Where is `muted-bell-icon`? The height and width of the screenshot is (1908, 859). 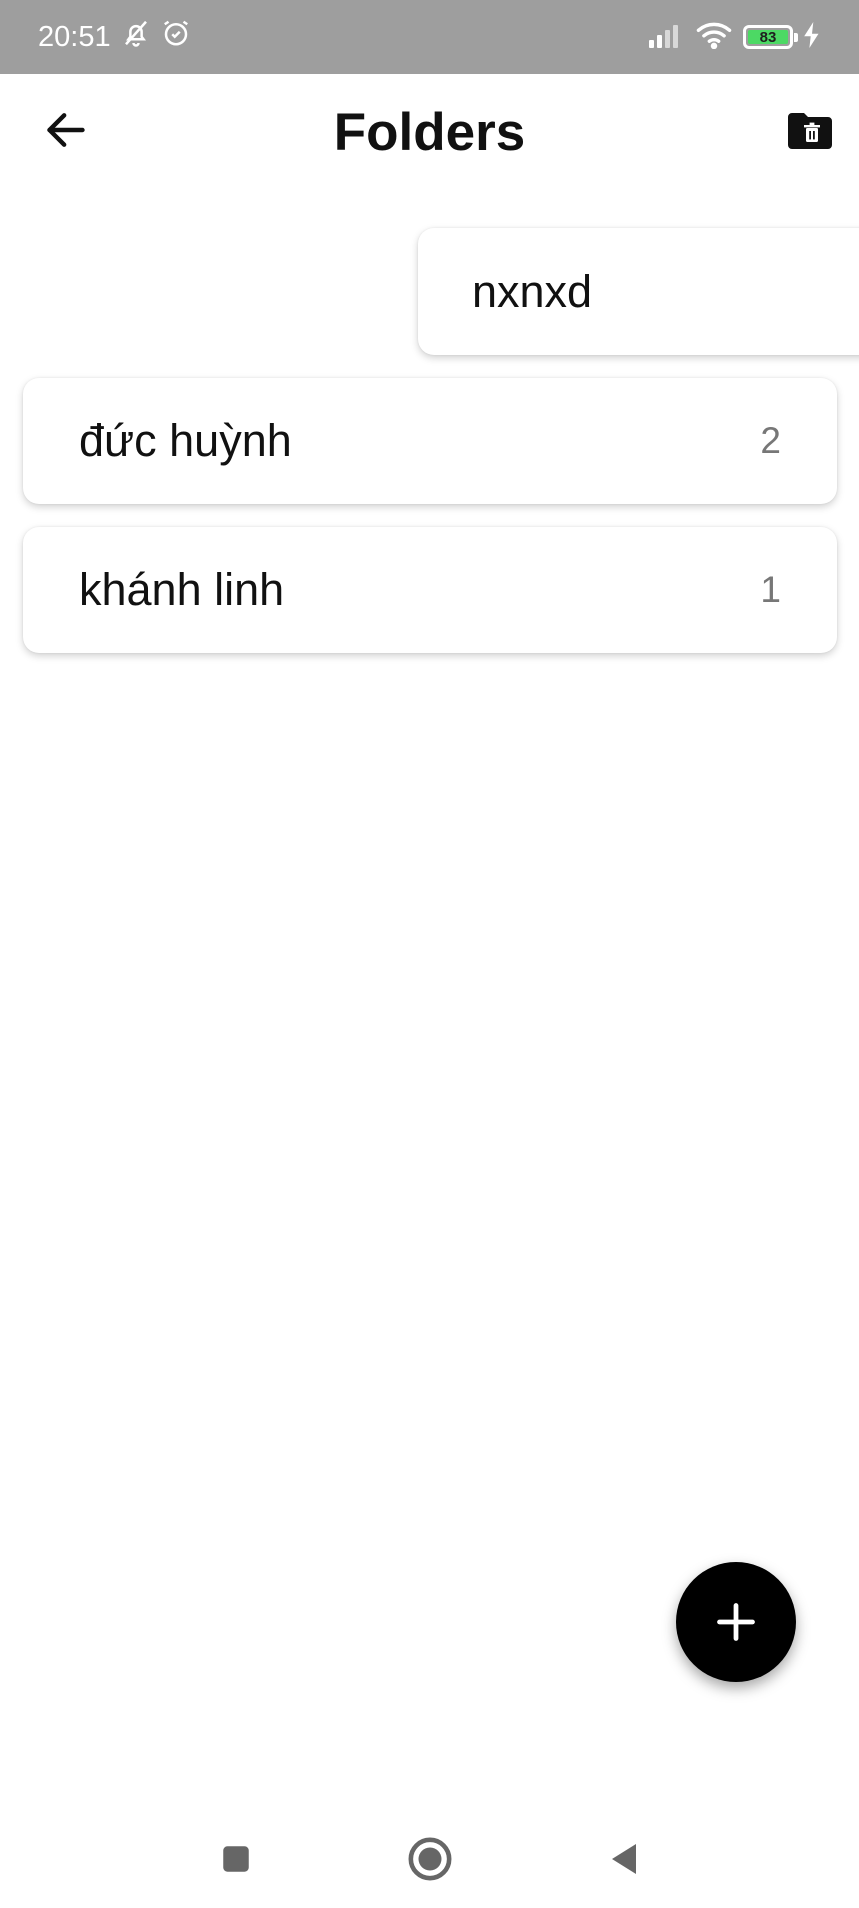
muted-bell-icon is located at coordinates (136, 37).